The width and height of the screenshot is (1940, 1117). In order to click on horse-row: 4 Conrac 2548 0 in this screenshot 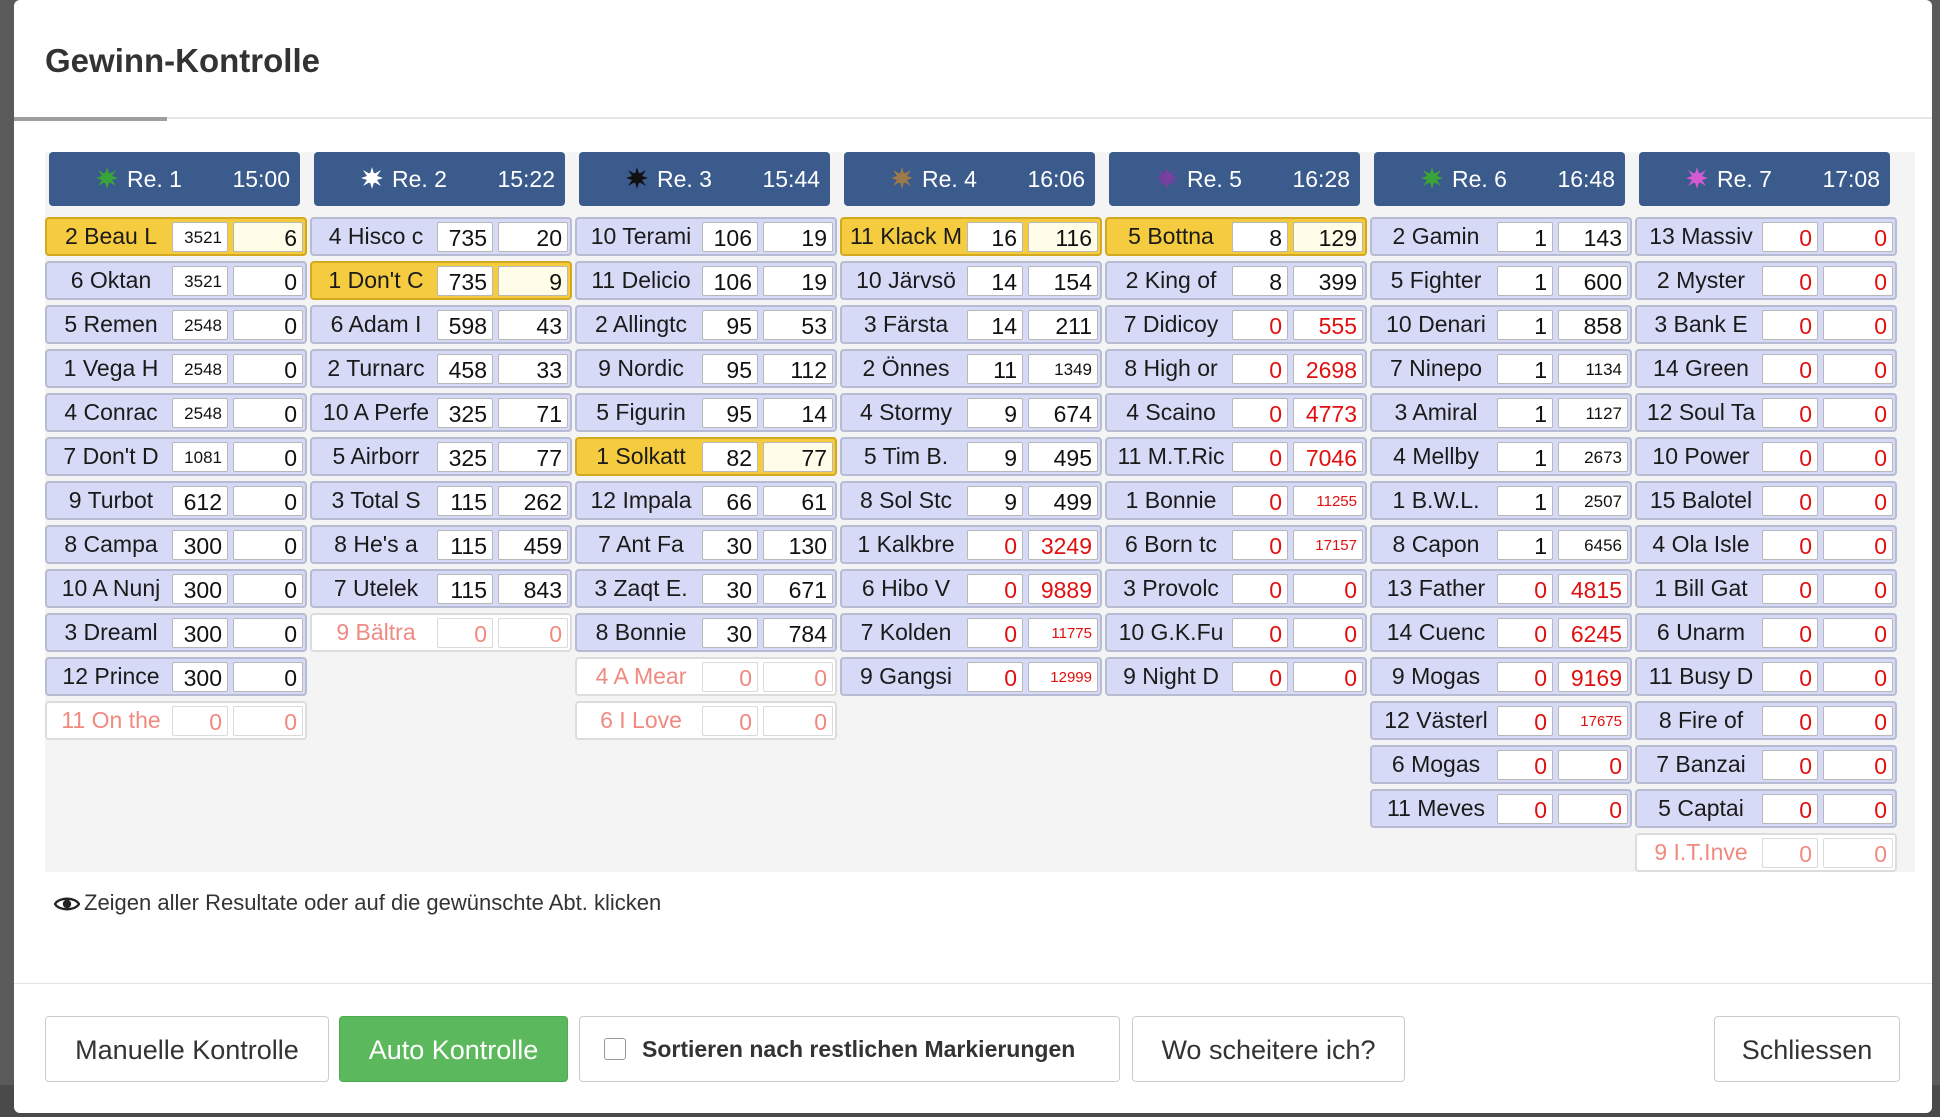, I will do `click(176, 412)`.